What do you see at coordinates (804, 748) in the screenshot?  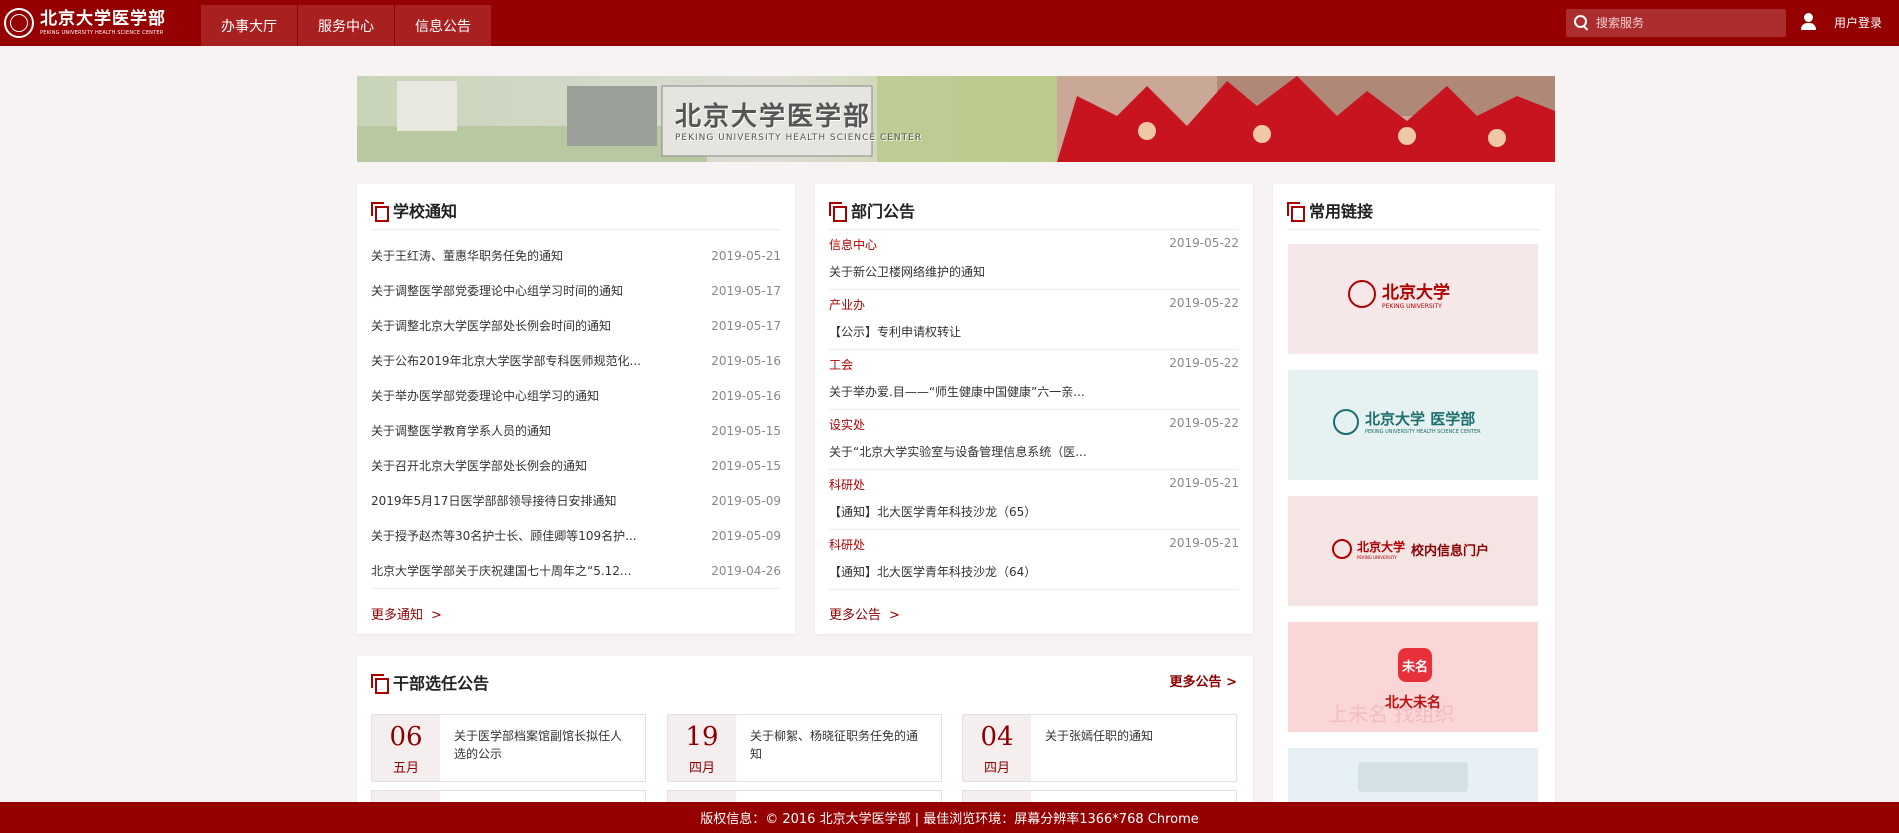 I see `cadre-notice-card: 19 四月 关于柳絮、杨晓征职务任免的通知` at bounding box center [804, 748].